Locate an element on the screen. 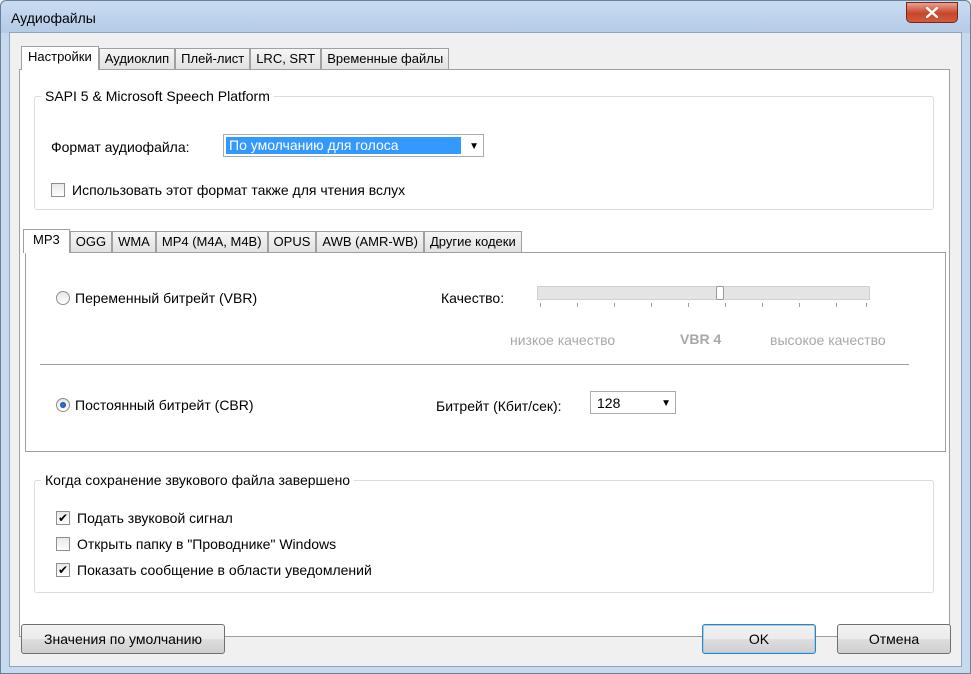  notify-label: Показать сообщение в области уведомлений is located at coordinates (224, 570).